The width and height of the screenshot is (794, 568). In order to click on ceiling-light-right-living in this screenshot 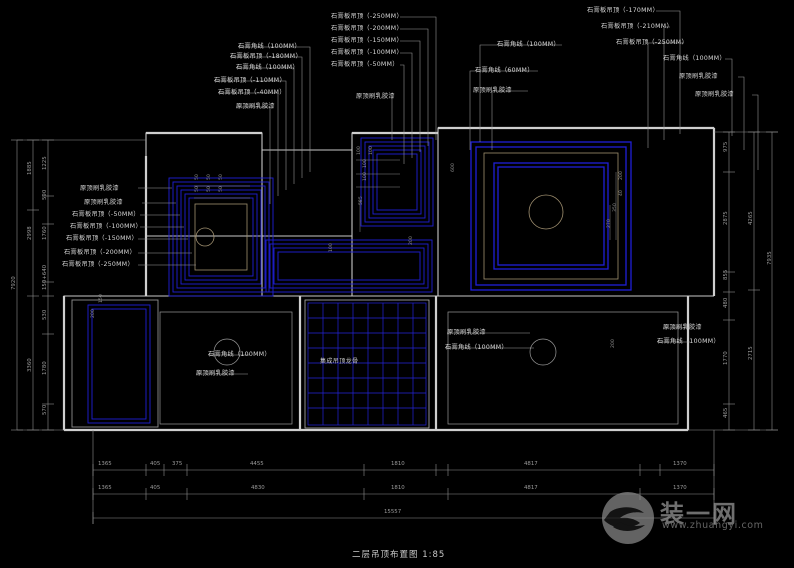, I will do `click(551, 216)`.